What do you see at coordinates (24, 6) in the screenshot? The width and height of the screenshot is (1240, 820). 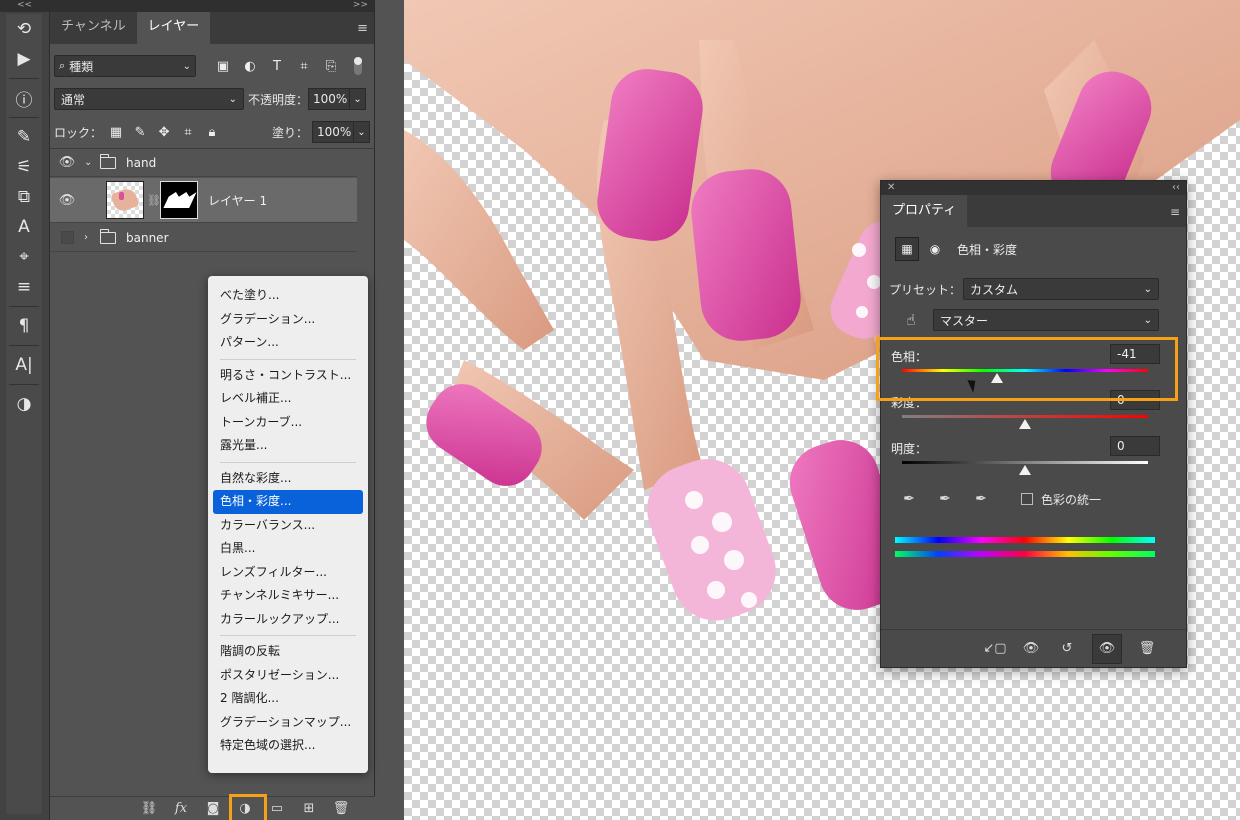 I see `tool-strip-collapse: <<` at bounding box center [24, 6].